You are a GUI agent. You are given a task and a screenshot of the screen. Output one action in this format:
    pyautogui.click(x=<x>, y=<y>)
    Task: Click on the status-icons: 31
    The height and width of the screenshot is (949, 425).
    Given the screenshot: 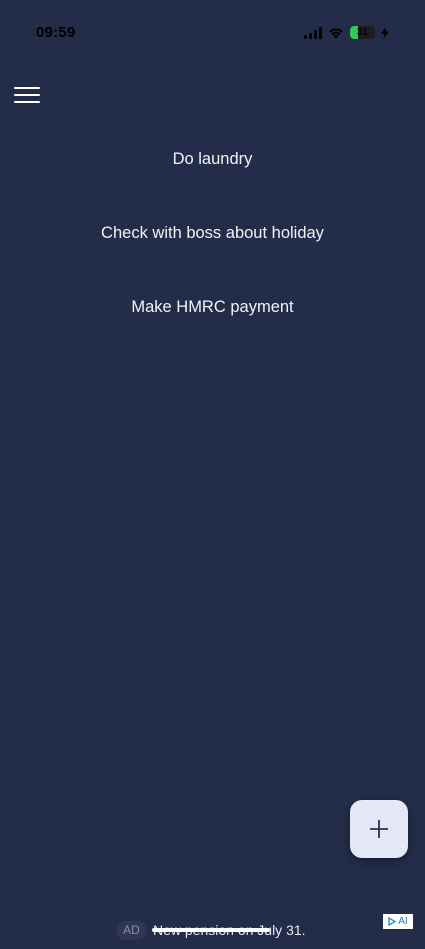 What is the action you would take?
    pyautogui.click(x=346, y=32)
    